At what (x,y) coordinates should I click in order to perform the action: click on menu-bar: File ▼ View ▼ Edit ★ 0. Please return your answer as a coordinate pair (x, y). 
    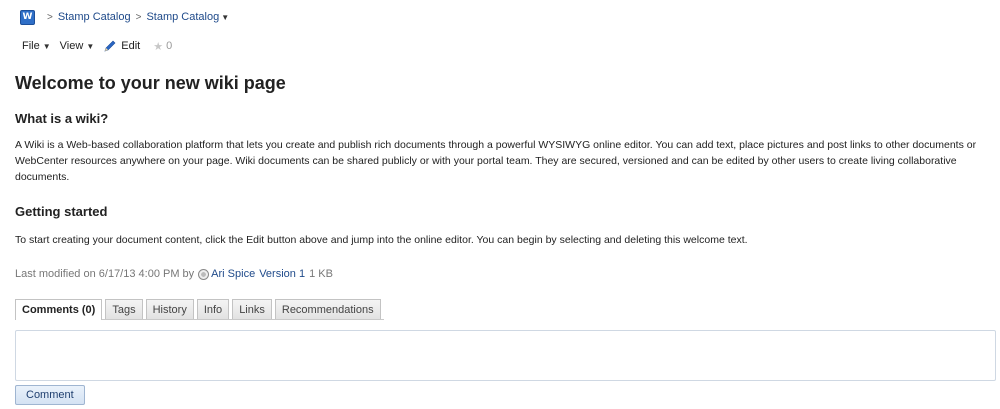
    Looking at the image, I should click on (97, 46).